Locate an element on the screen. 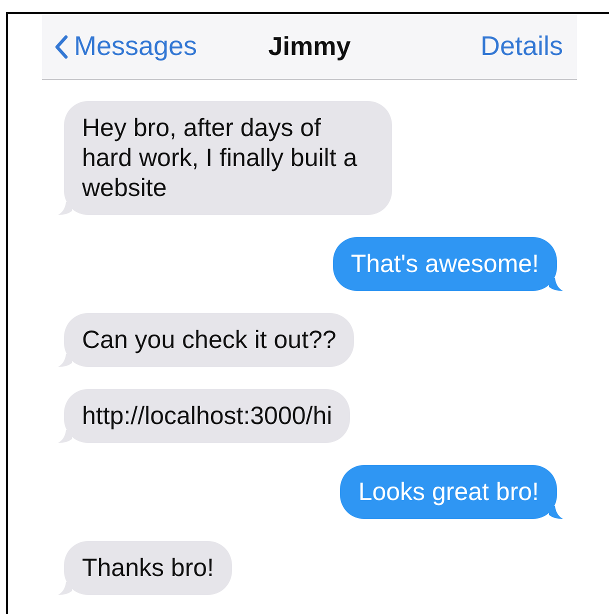  back-button: Messages is located at coordinates (126, 46).